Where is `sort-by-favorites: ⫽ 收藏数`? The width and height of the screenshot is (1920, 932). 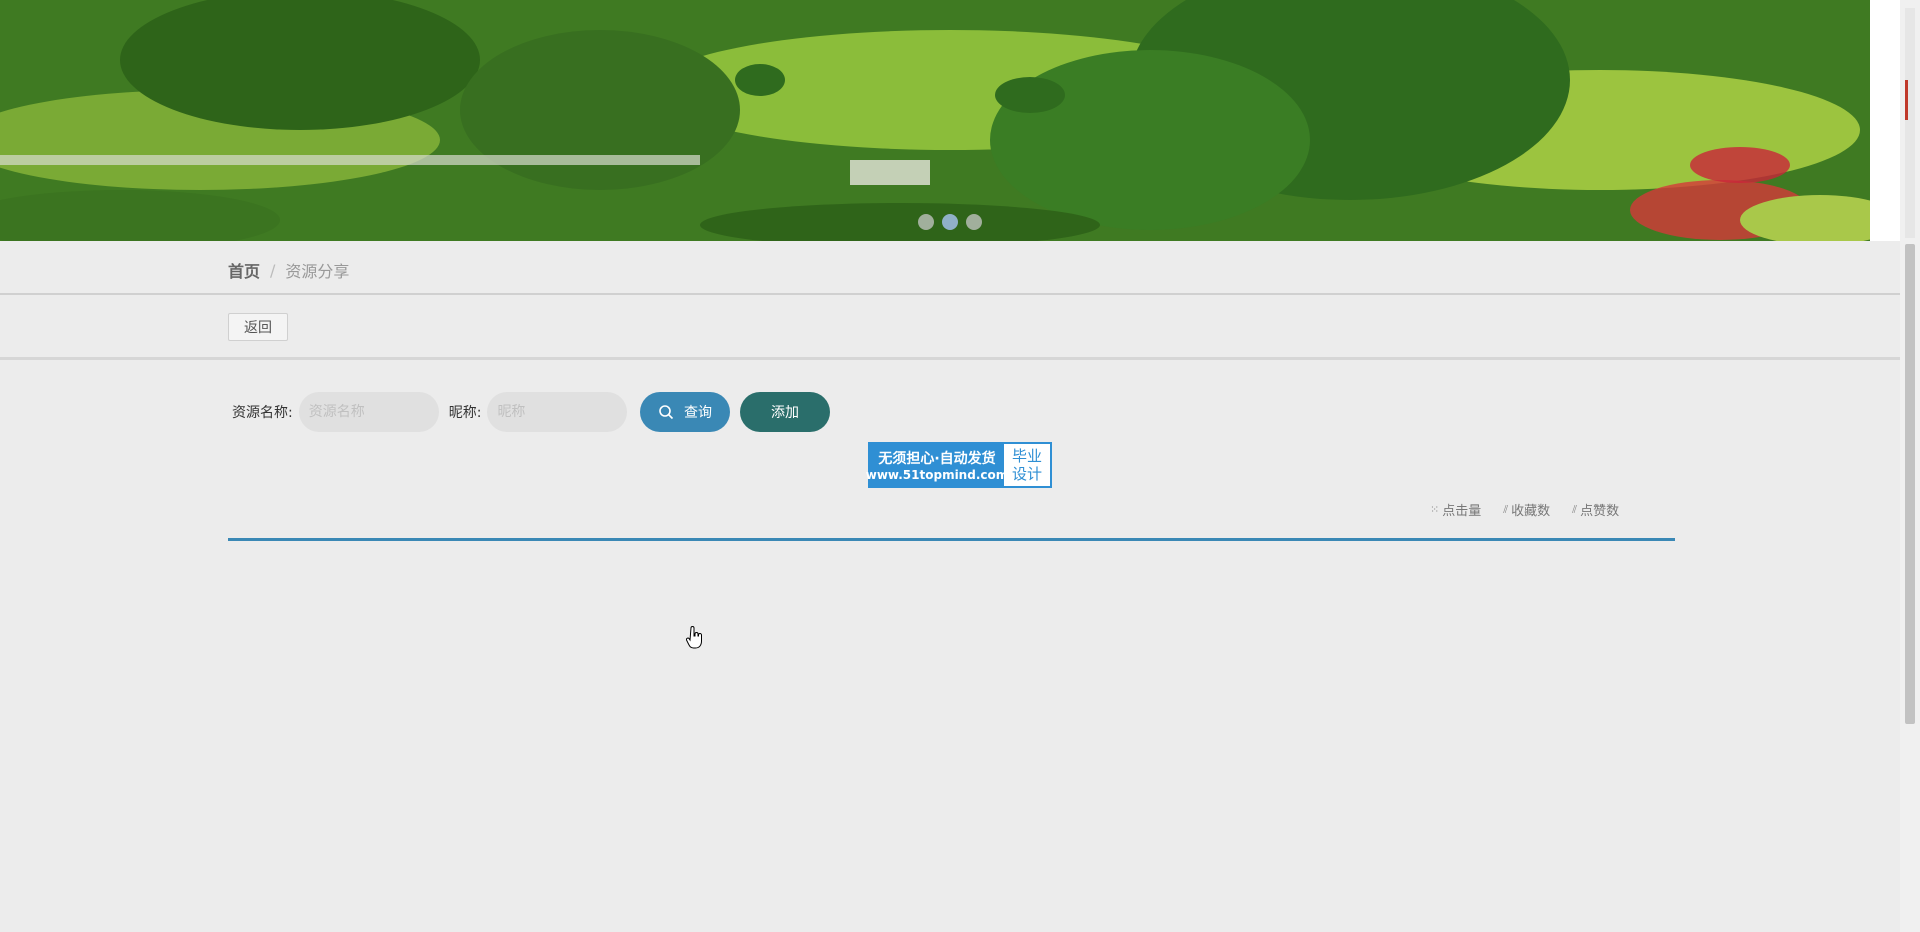 sort-by-favorites: ⫽ 收藏数 is located at coordinates (1527, 510).